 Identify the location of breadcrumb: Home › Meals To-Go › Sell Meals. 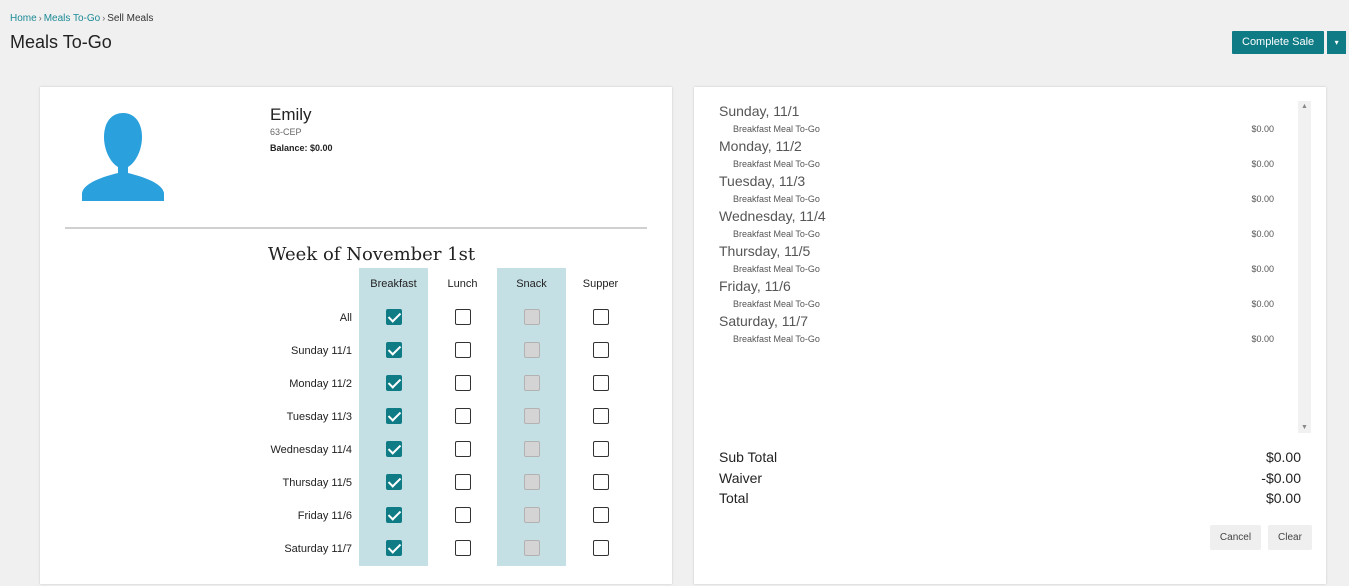
(81, 18).